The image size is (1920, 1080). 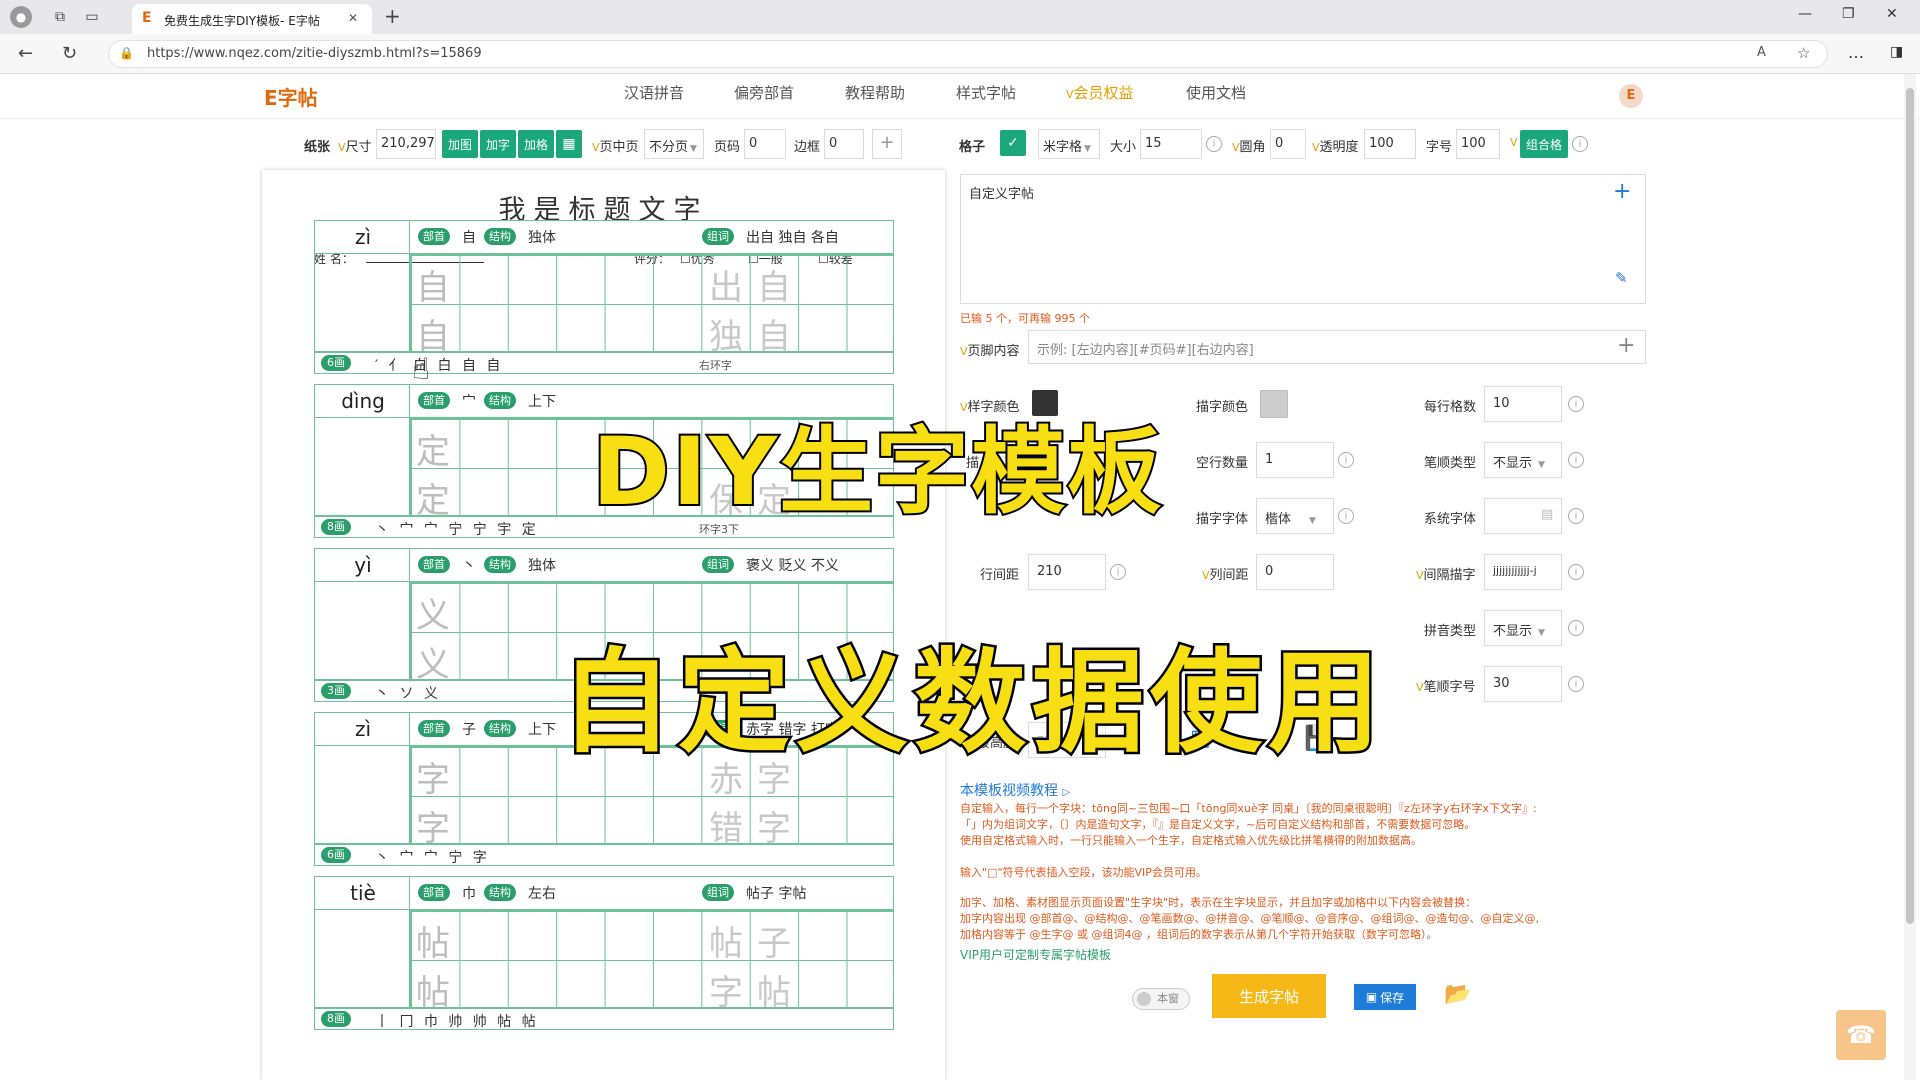 I want to click on edit-pencil-icon: ✎, so click(x=1621, y=278).